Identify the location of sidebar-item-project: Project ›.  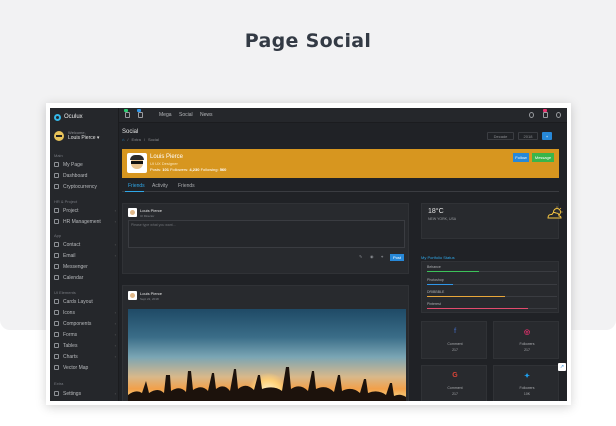
(85, 210).